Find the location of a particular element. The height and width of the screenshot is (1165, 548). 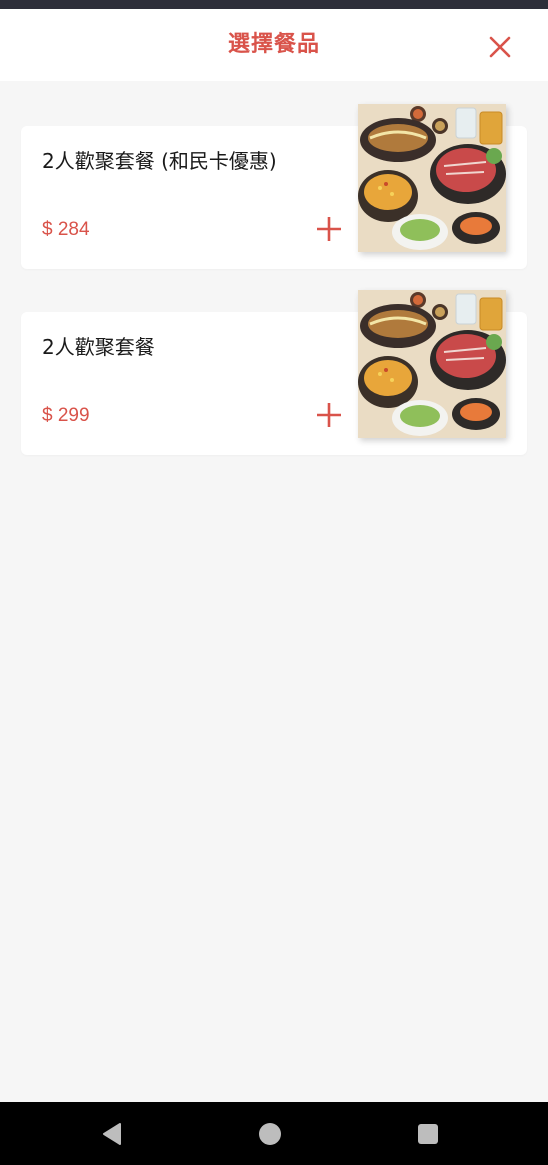

page-title: 選擇餐品 is located at coordinates (273, 44).